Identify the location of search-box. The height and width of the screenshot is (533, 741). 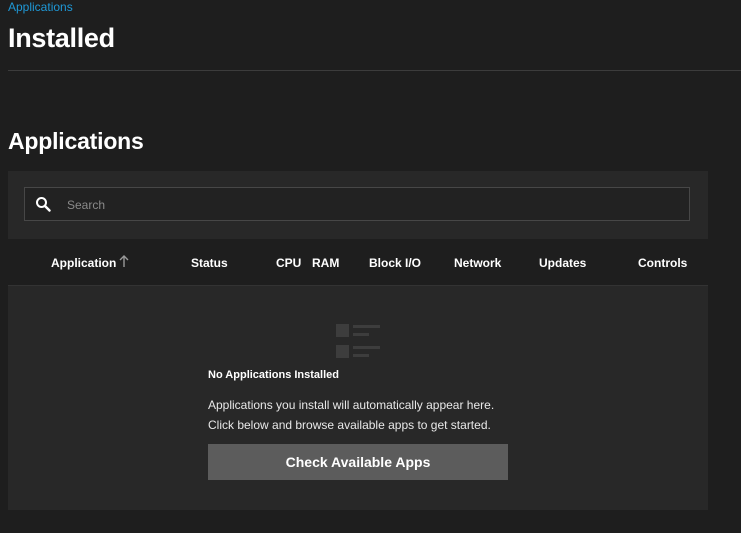
(357, 204).